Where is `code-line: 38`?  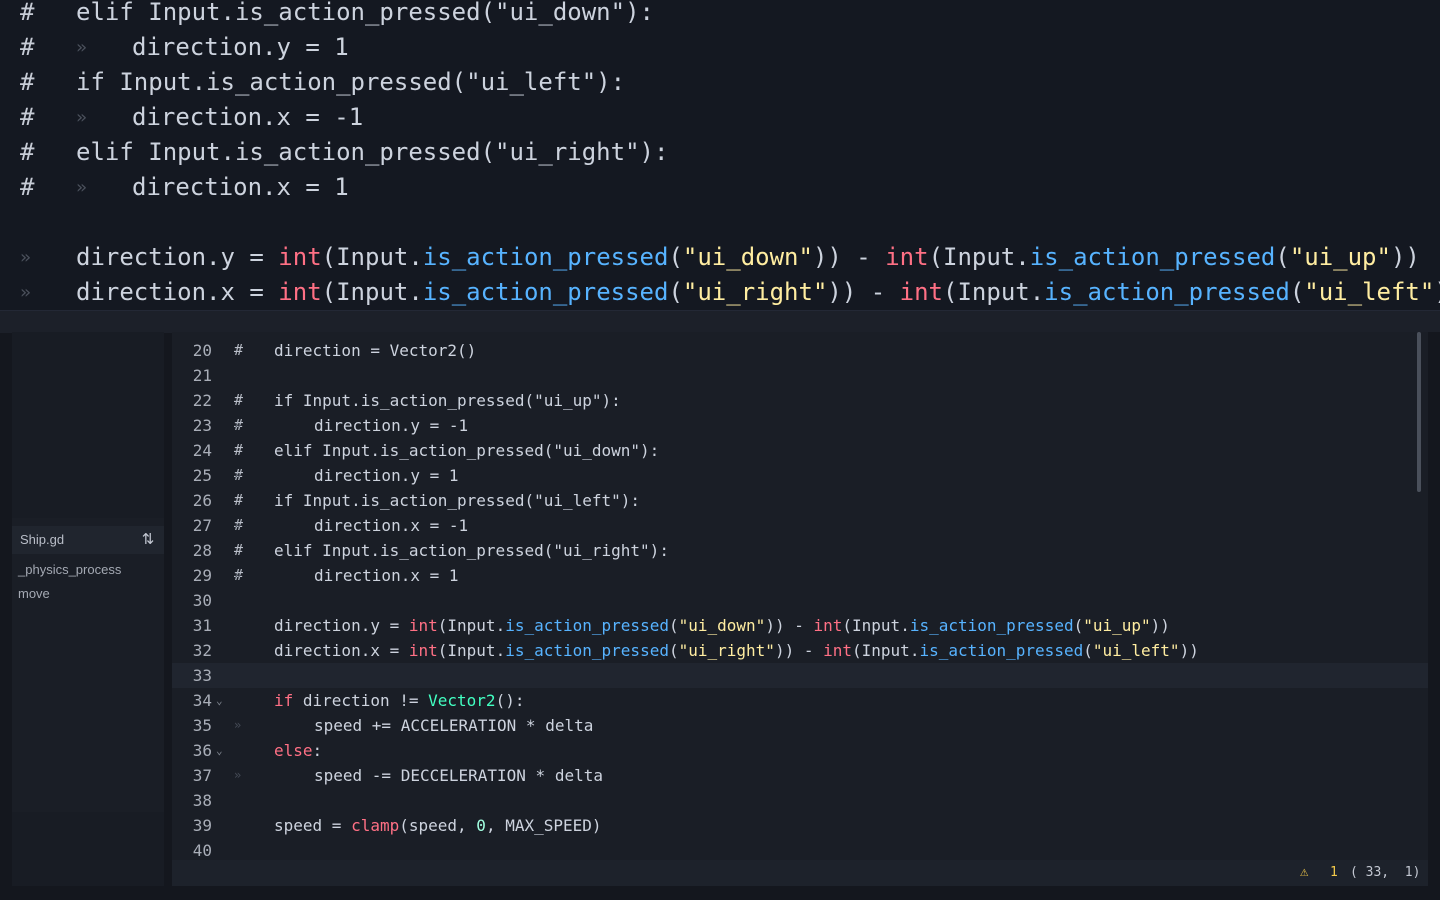
code-line: 38 is located at coordinates (800, 800).